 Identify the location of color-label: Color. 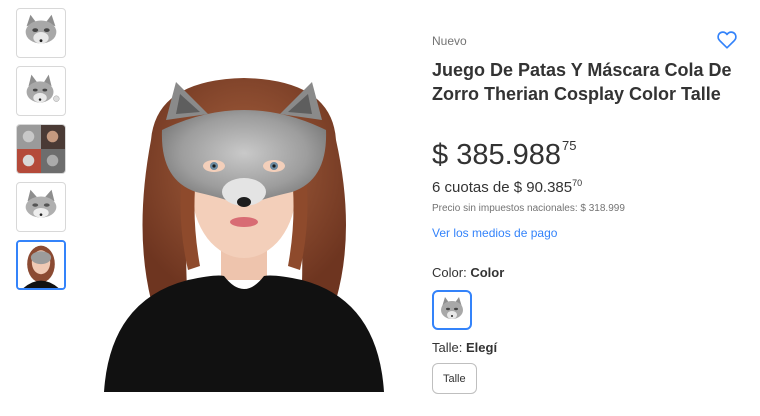
(468, 272).